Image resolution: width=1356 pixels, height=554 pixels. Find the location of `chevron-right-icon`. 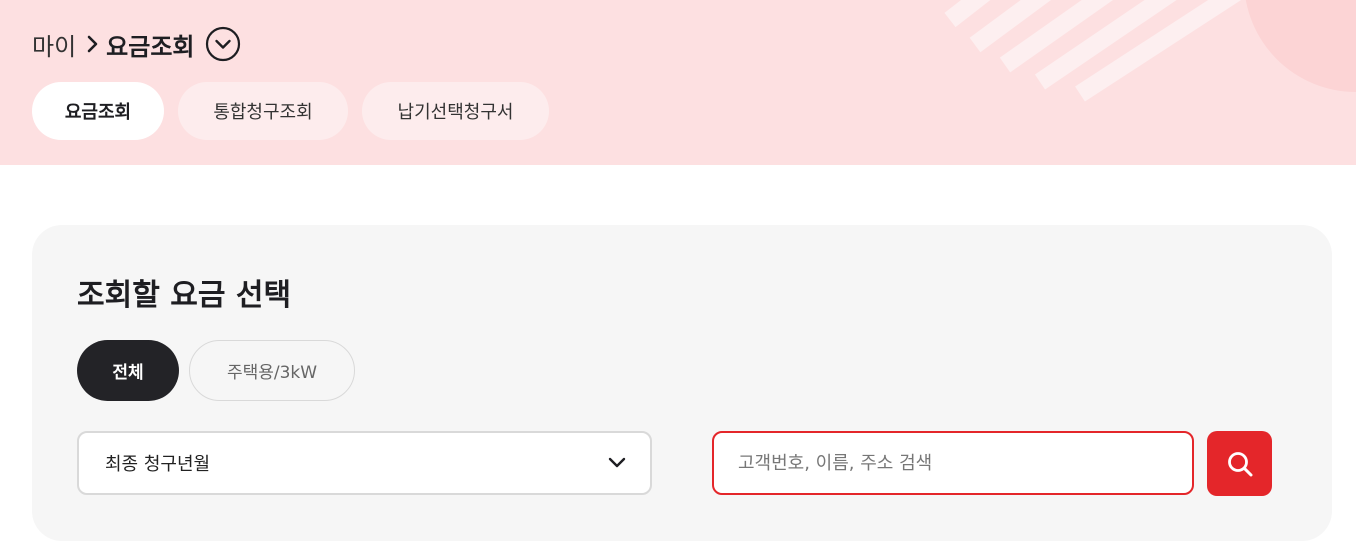

chevron-right-icon is located at coordinates (93, 44).